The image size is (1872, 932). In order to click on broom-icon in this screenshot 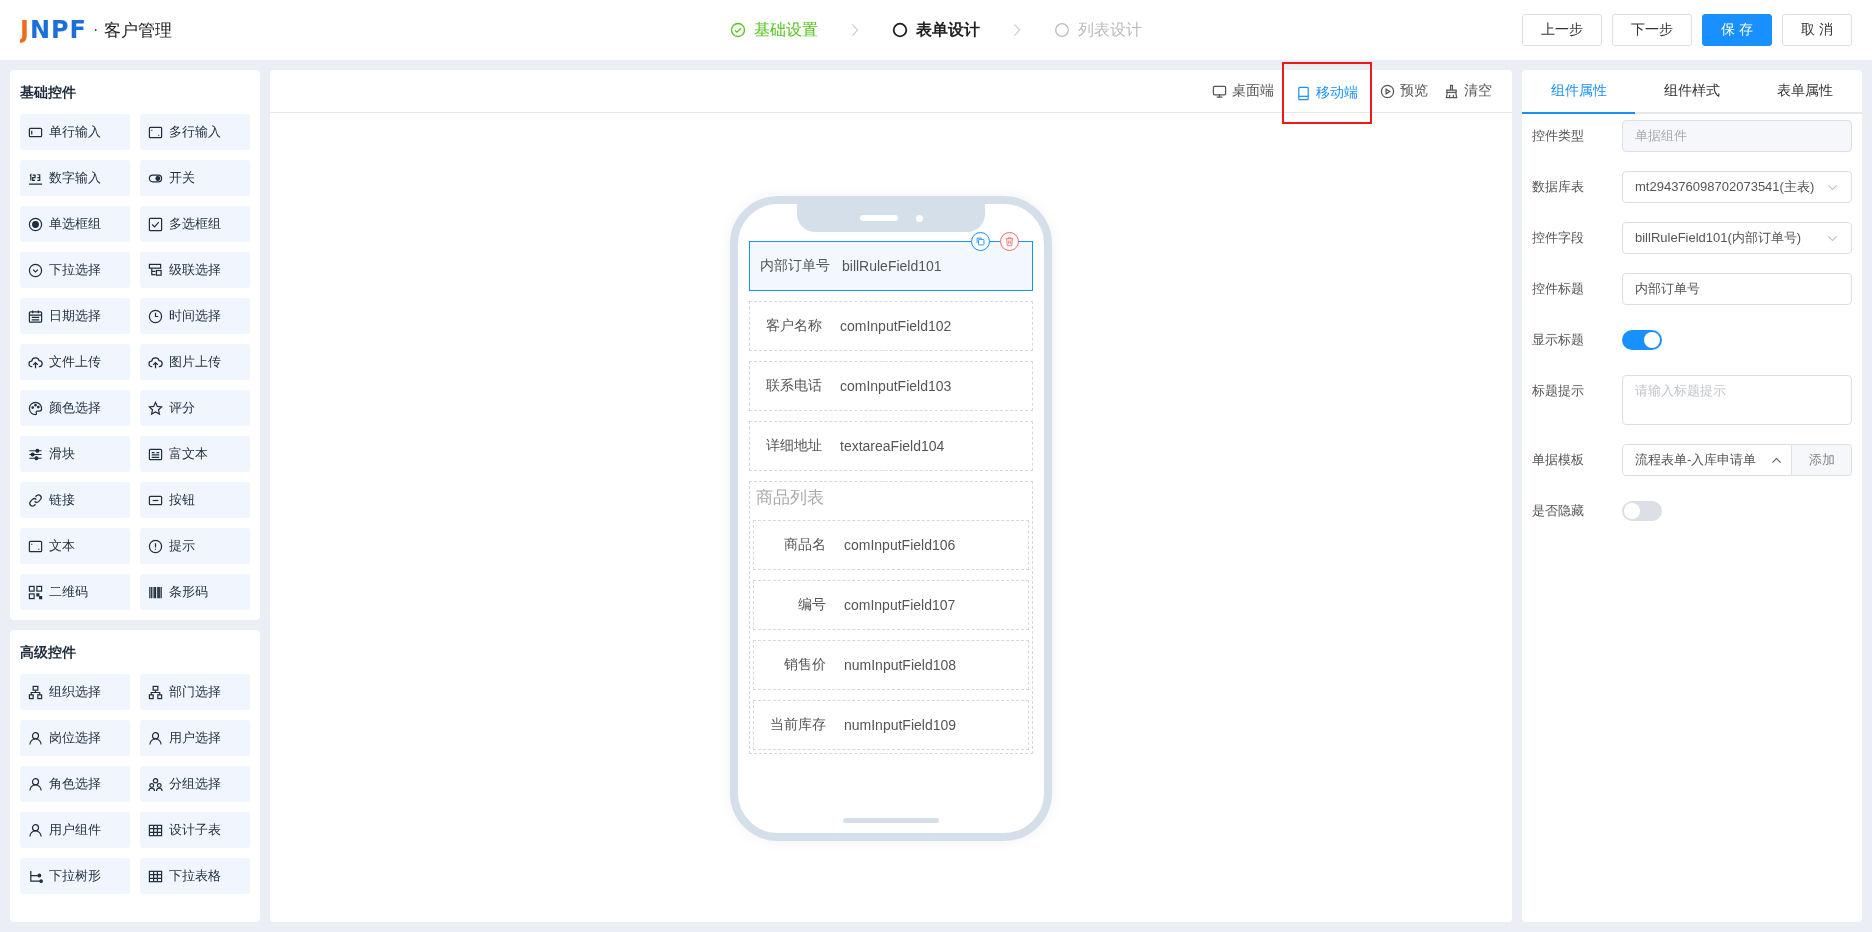, I will do `click(1451, 91)`.